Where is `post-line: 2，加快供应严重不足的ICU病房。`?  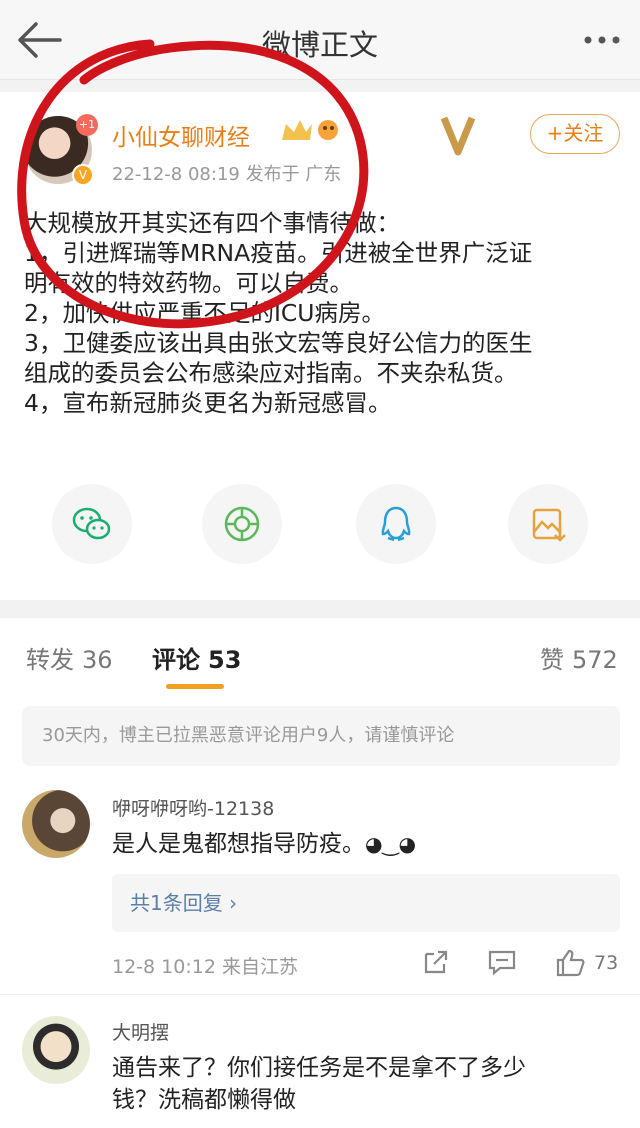 post-line: 2，加快供应严重不足的ICU病房。 is located at coordinates (204, 313).